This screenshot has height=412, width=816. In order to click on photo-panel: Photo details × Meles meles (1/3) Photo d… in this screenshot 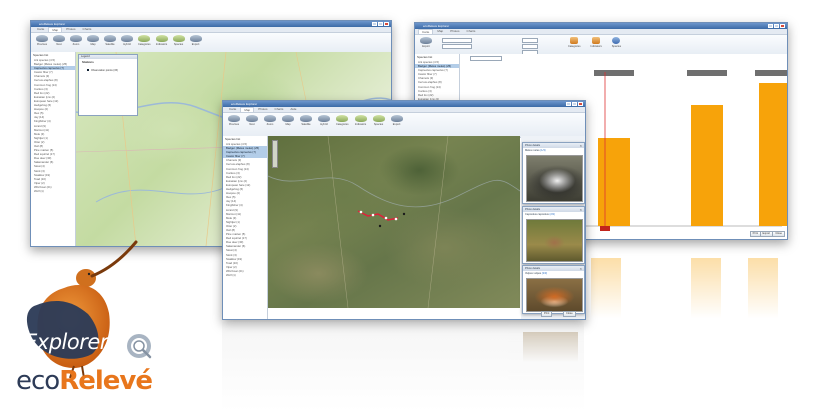, I will do `click(553, 227)`.